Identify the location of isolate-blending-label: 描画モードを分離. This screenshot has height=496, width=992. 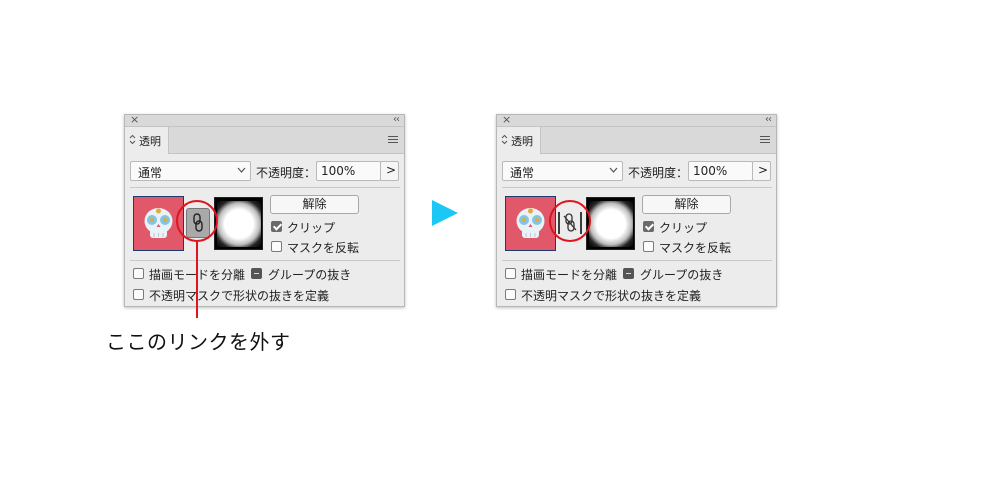
(569, 275).